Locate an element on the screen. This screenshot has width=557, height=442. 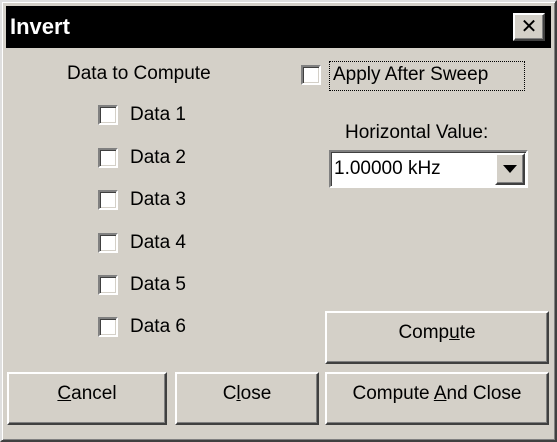
close-button: Close is located at coordinates (247, 398).